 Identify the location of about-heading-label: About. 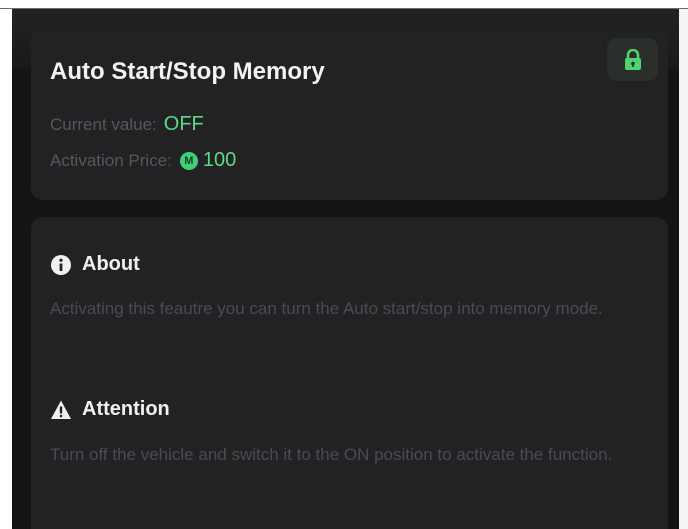
(111, 264).